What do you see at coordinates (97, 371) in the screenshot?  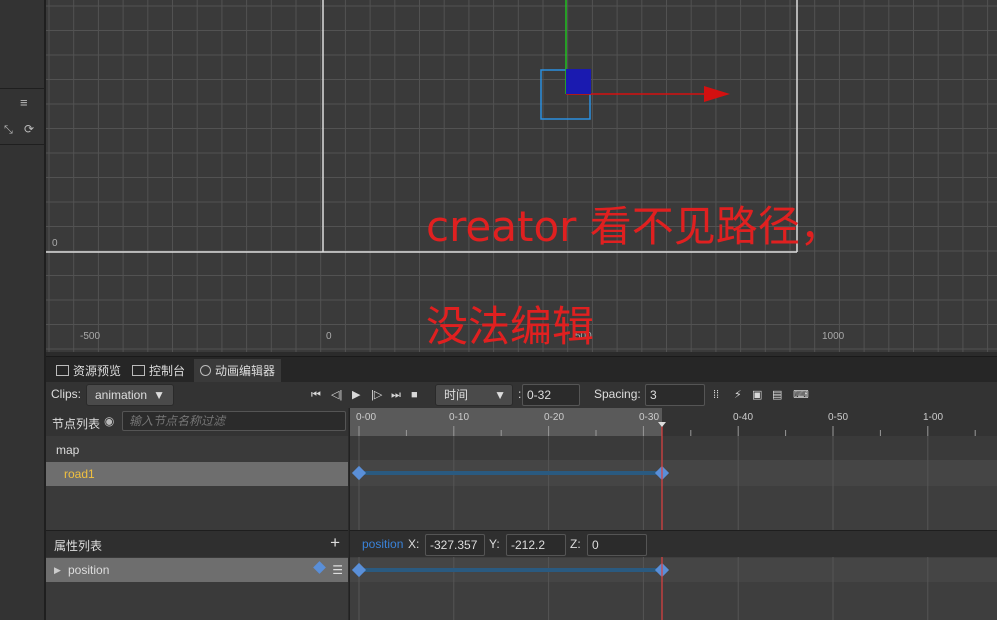 I see `tab-label: 资源预览` at bounding box center [97, 371].